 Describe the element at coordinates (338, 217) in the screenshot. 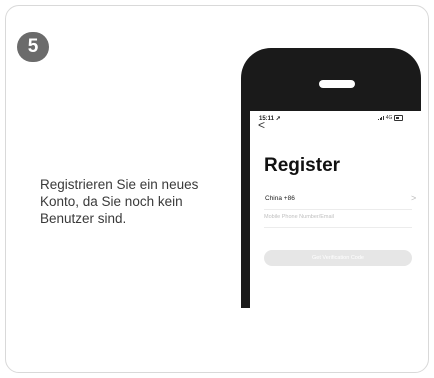

I see `phone-email-input` at that location.